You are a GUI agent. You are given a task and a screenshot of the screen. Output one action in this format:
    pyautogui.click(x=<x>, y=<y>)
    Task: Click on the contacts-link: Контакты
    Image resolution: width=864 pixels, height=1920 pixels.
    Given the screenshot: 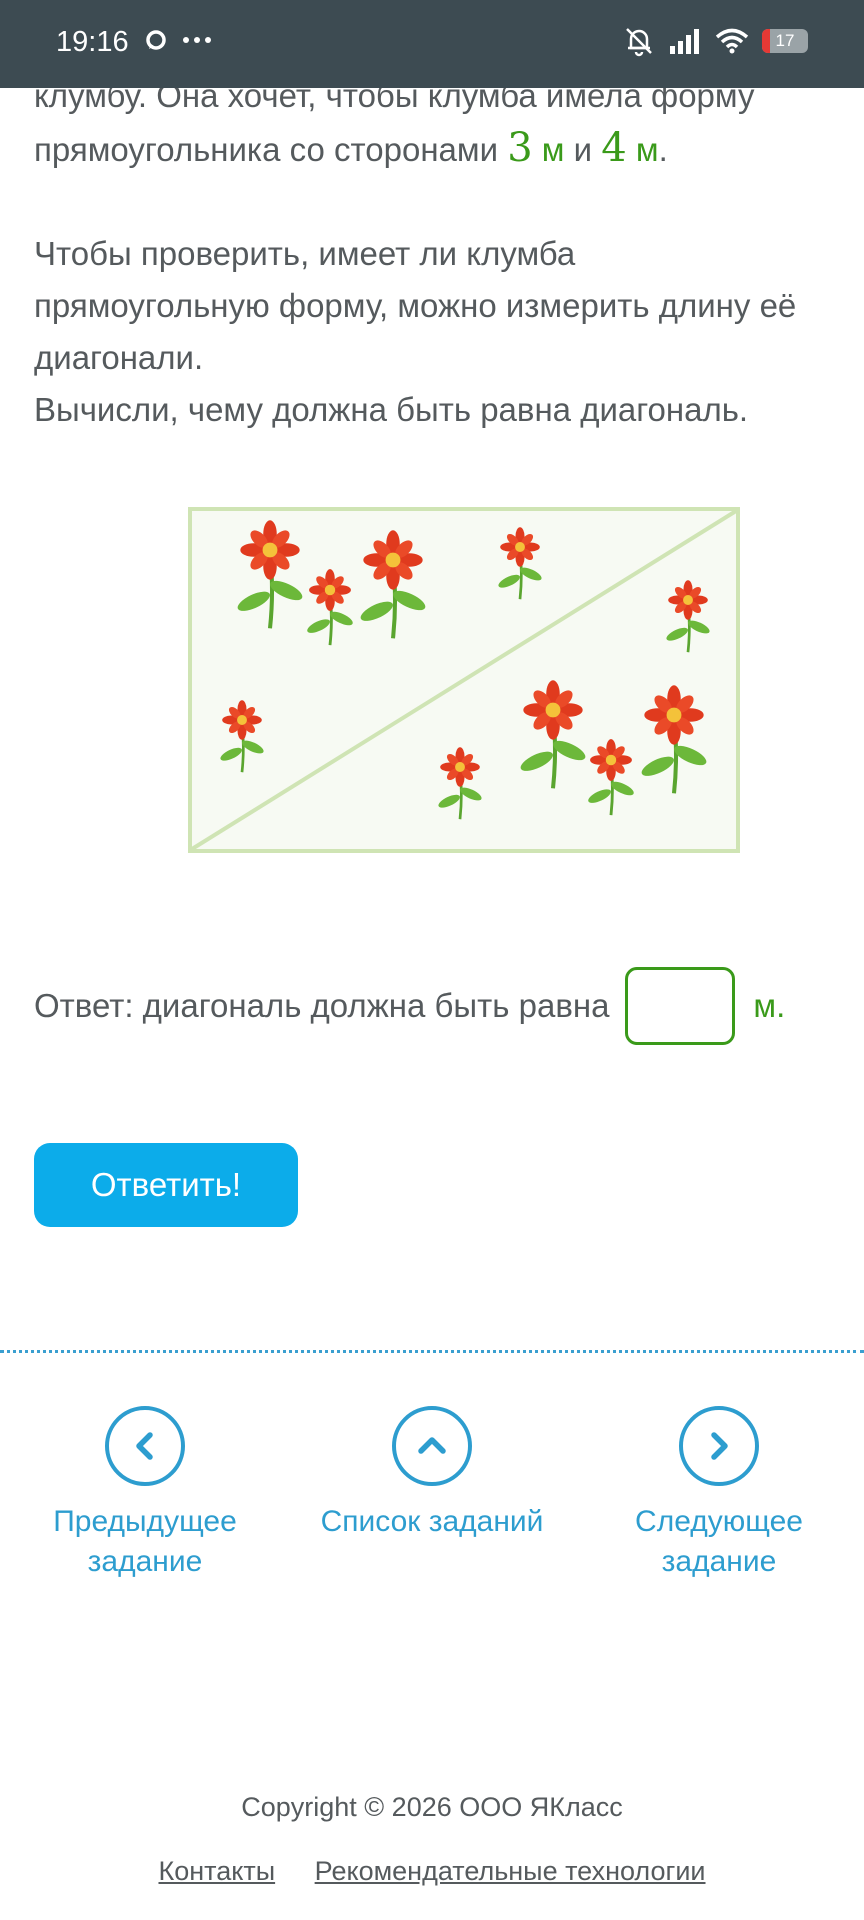 What is the action you would take?
    pyautogui.click(x=216, y=1871)
    